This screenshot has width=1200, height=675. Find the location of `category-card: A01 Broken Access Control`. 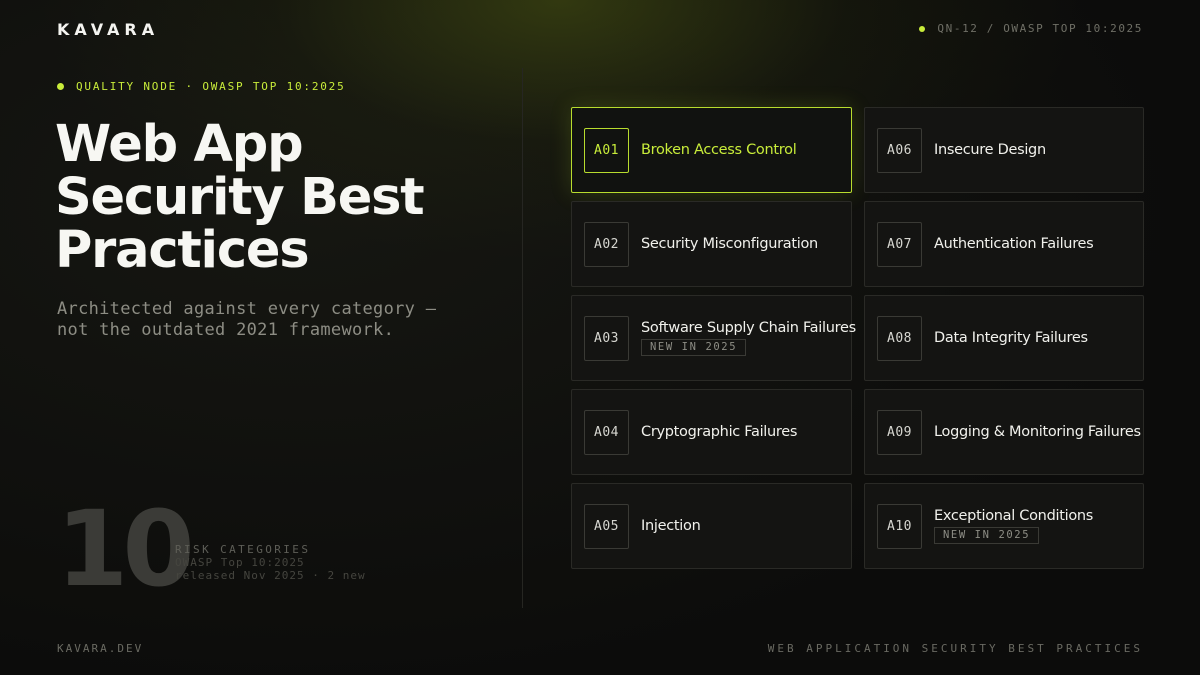

category-card: A01 Broken Access Control is located at coordinates (711, 150).